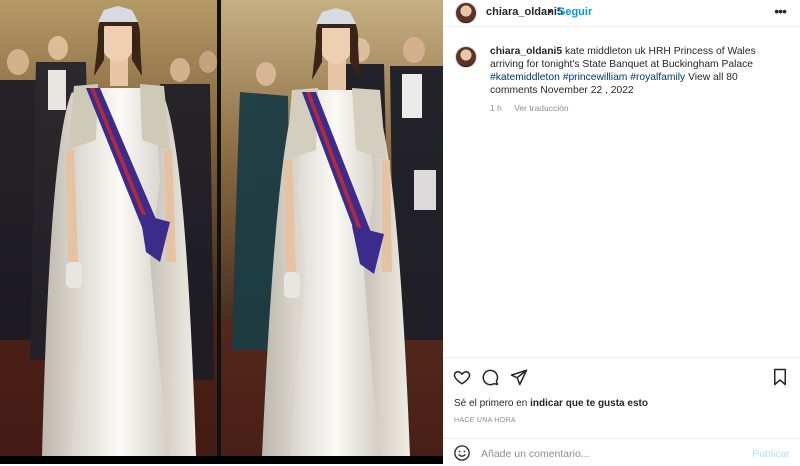 The image size is (800, 466). I want to click on comment-icon, so click(490, 377).